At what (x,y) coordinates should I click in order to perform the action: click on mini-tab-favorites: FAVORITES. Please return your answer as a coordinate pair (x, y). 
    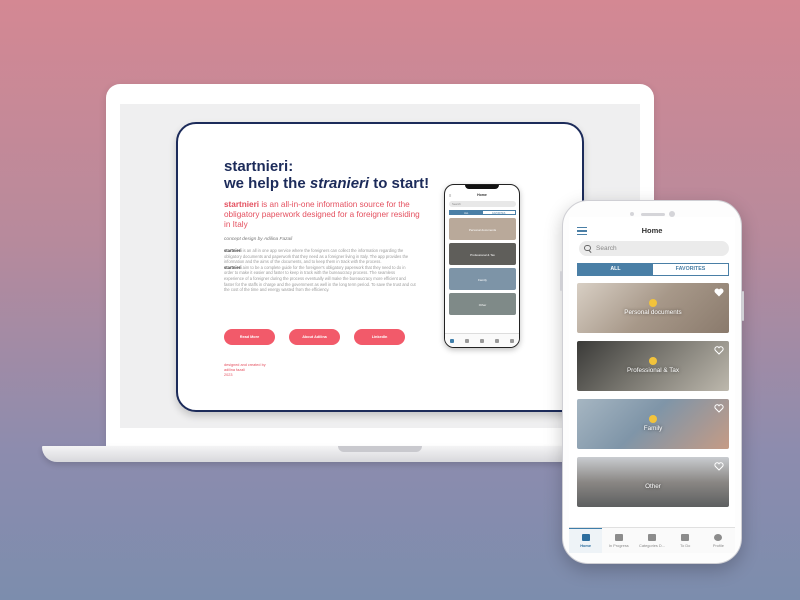
    Looking at the image, I should click on (498, 213).